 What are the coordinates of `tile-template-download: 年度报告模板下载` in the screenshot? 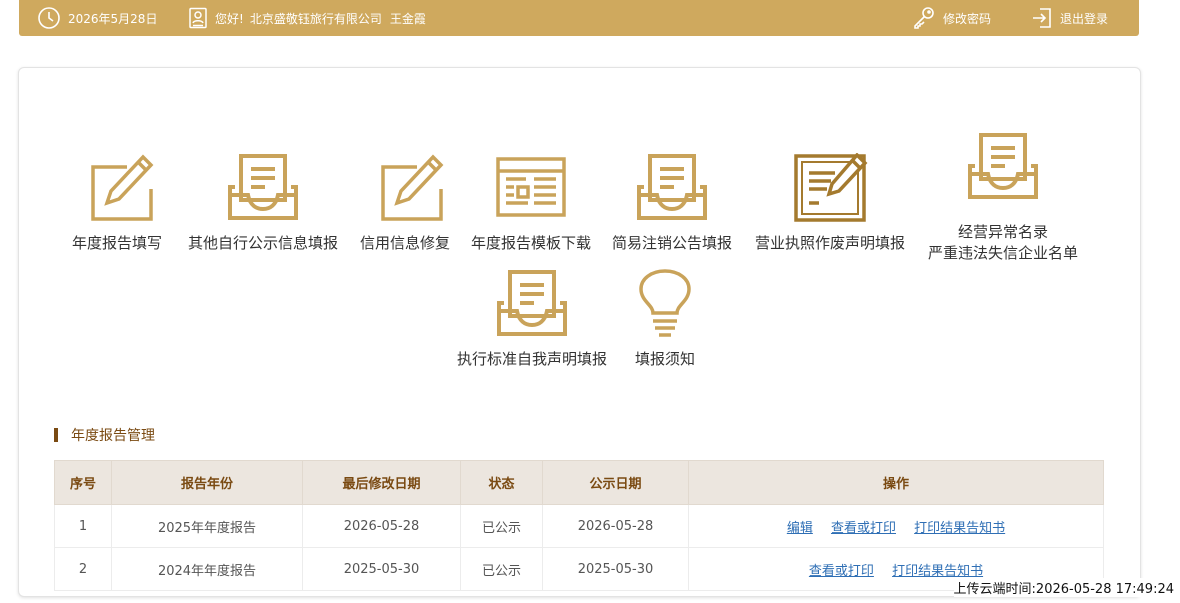 It's located at (531, 203).